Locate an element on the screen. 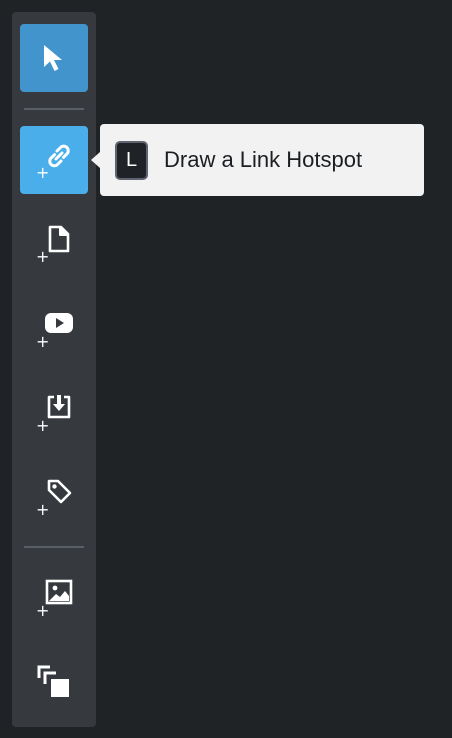  layers-tool-button is located at coordinates (54, 682).